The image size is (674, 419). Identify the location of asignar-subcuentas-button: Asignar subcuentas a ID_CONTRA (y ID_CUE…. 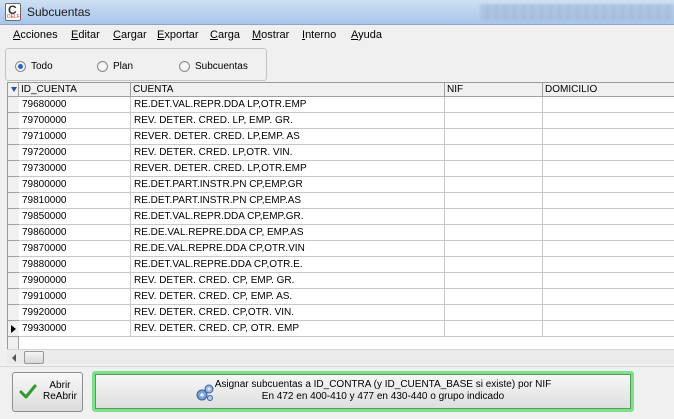
(363, 391).